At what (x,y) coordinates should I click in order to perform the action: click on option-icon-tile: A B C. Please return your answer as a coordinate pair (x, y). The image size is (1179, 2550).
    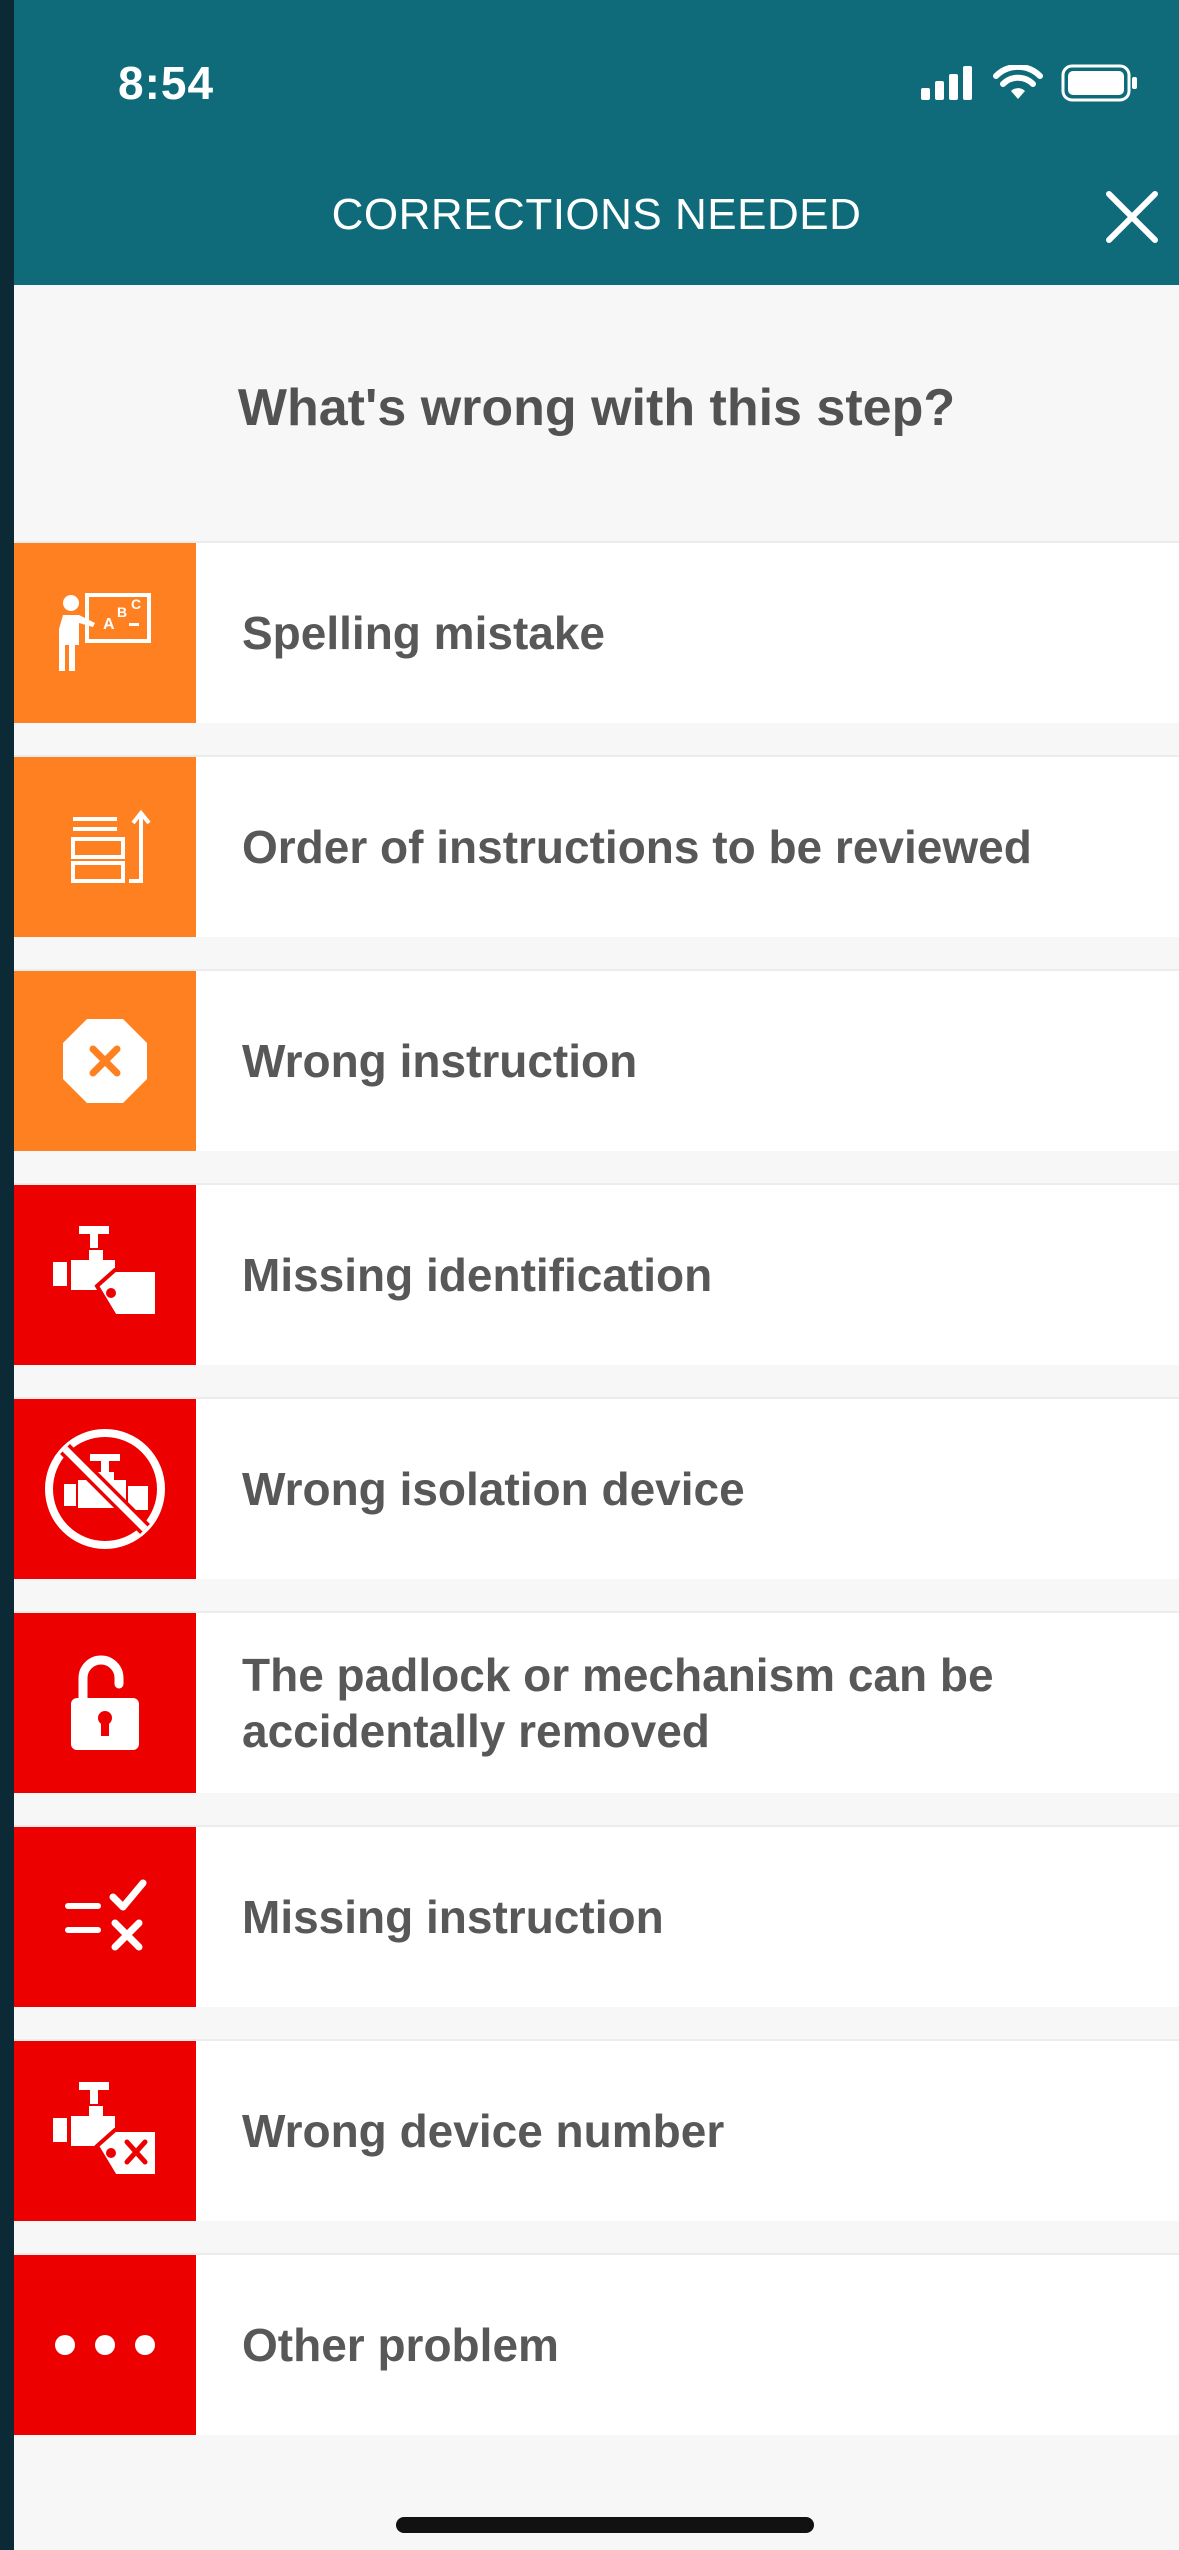
    Looking at the image, I should click on (105, 633).